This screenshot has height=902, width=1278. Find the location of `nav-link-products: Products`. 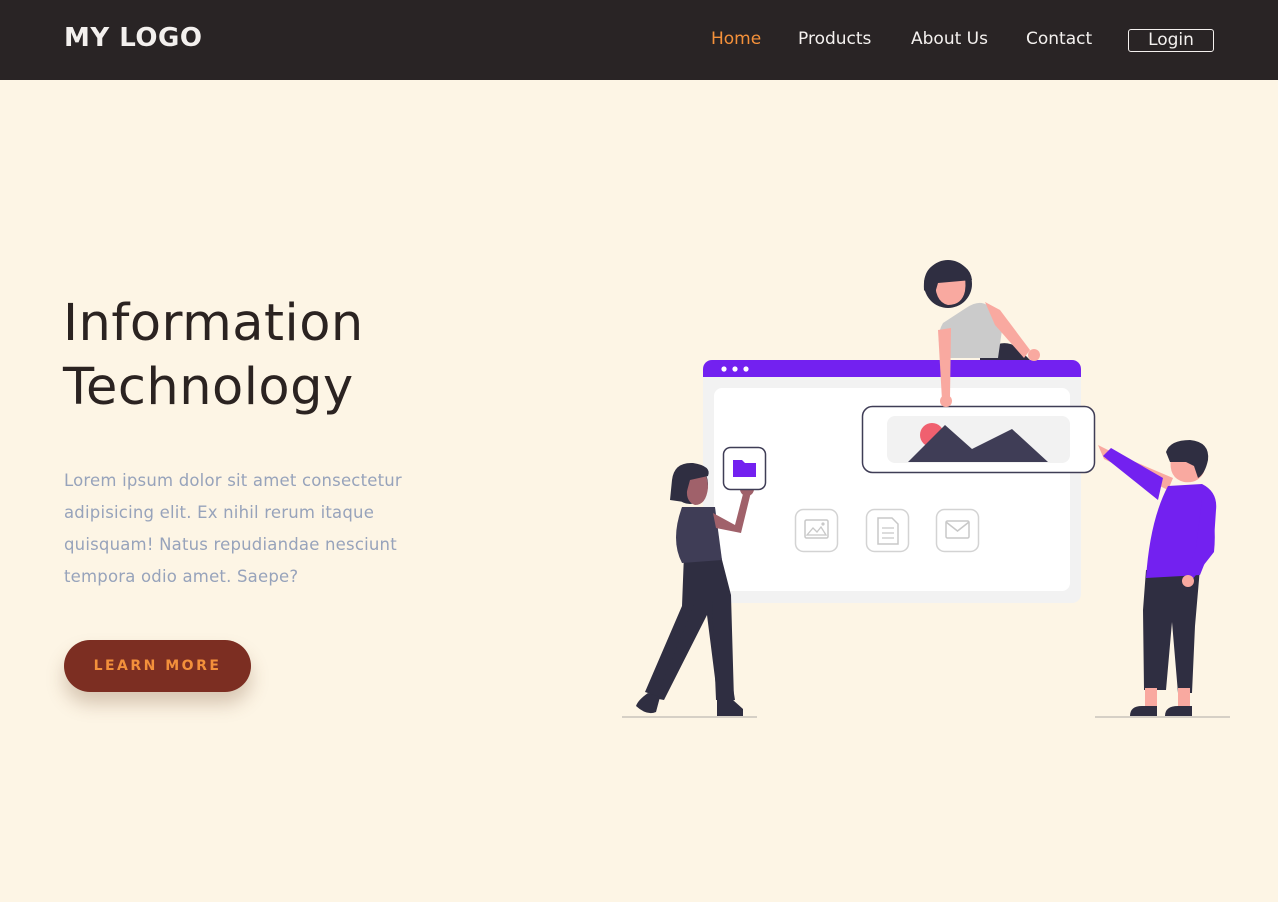

nav-link-products: Products is located at coordinates (834, 39).